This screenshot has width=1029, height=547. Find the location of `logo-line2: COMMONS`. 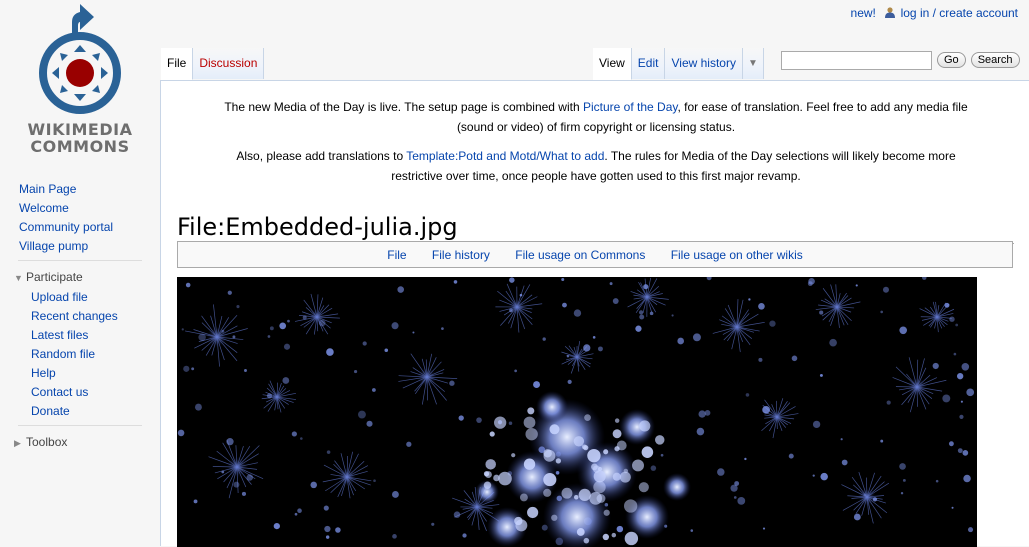

logo-line2: COMMONS is located at coordinates (80, 146).